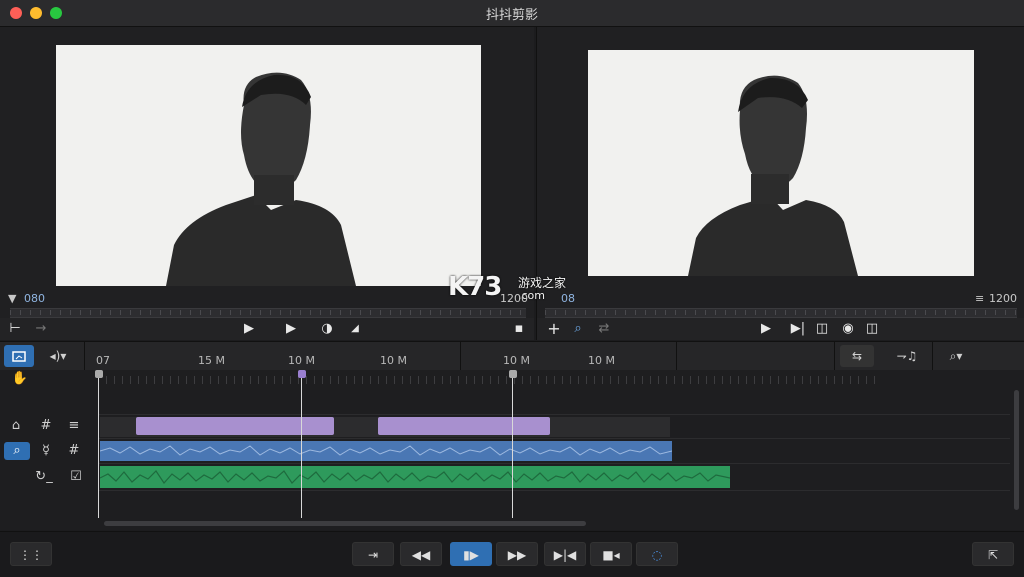  I want to click on swap-icon: ⇄, so click(604, 329).